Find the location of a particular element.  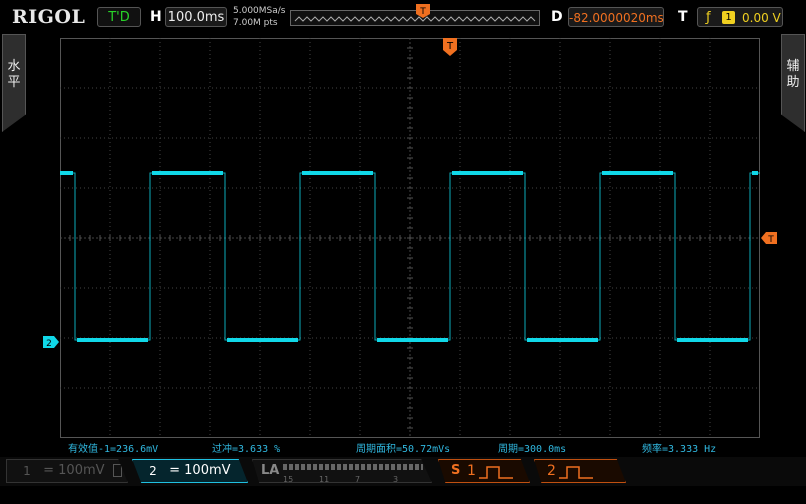

trigger-label: T is located at coordinates (683, 17).